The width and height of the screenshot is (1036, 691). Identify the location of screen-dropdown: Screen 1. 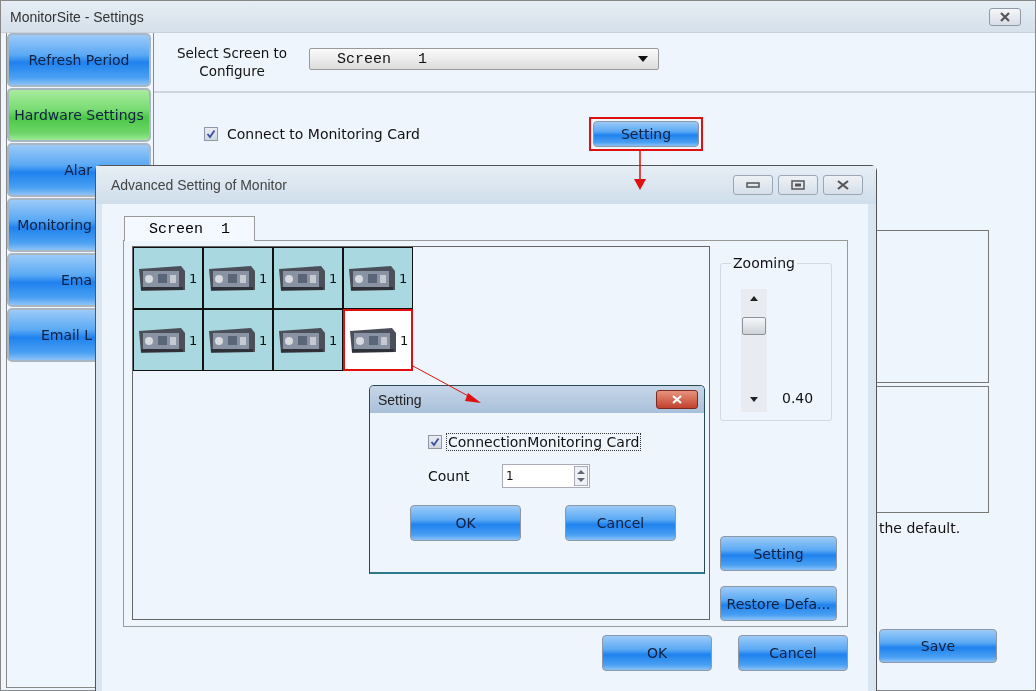
(484, 59).